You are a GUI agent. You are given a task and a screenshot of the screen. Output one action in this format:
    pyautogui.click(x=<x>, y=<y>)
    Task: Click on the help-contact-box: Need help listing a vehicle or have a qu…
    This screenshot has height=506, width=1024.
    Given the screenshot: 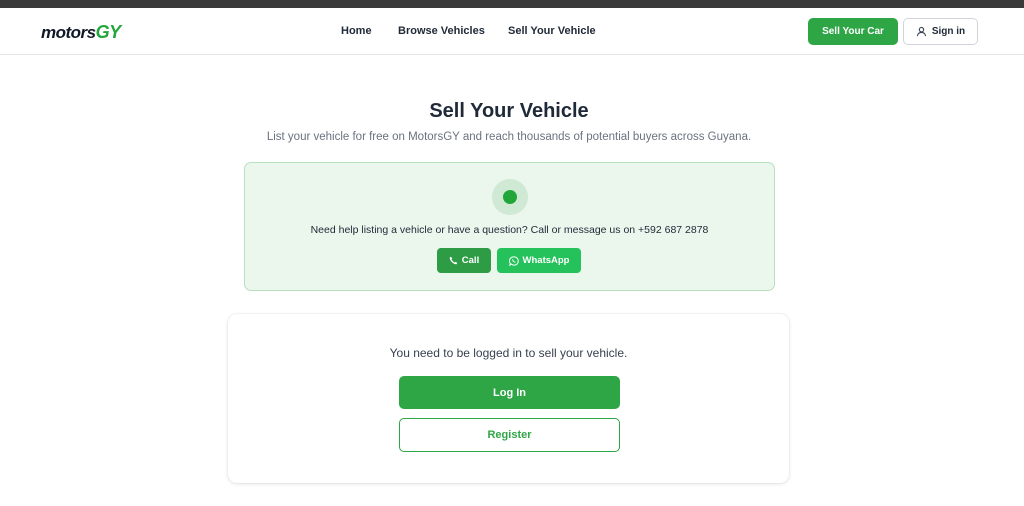 What is the action you would take?
    pyautogui.click(x=509, y=226)
    